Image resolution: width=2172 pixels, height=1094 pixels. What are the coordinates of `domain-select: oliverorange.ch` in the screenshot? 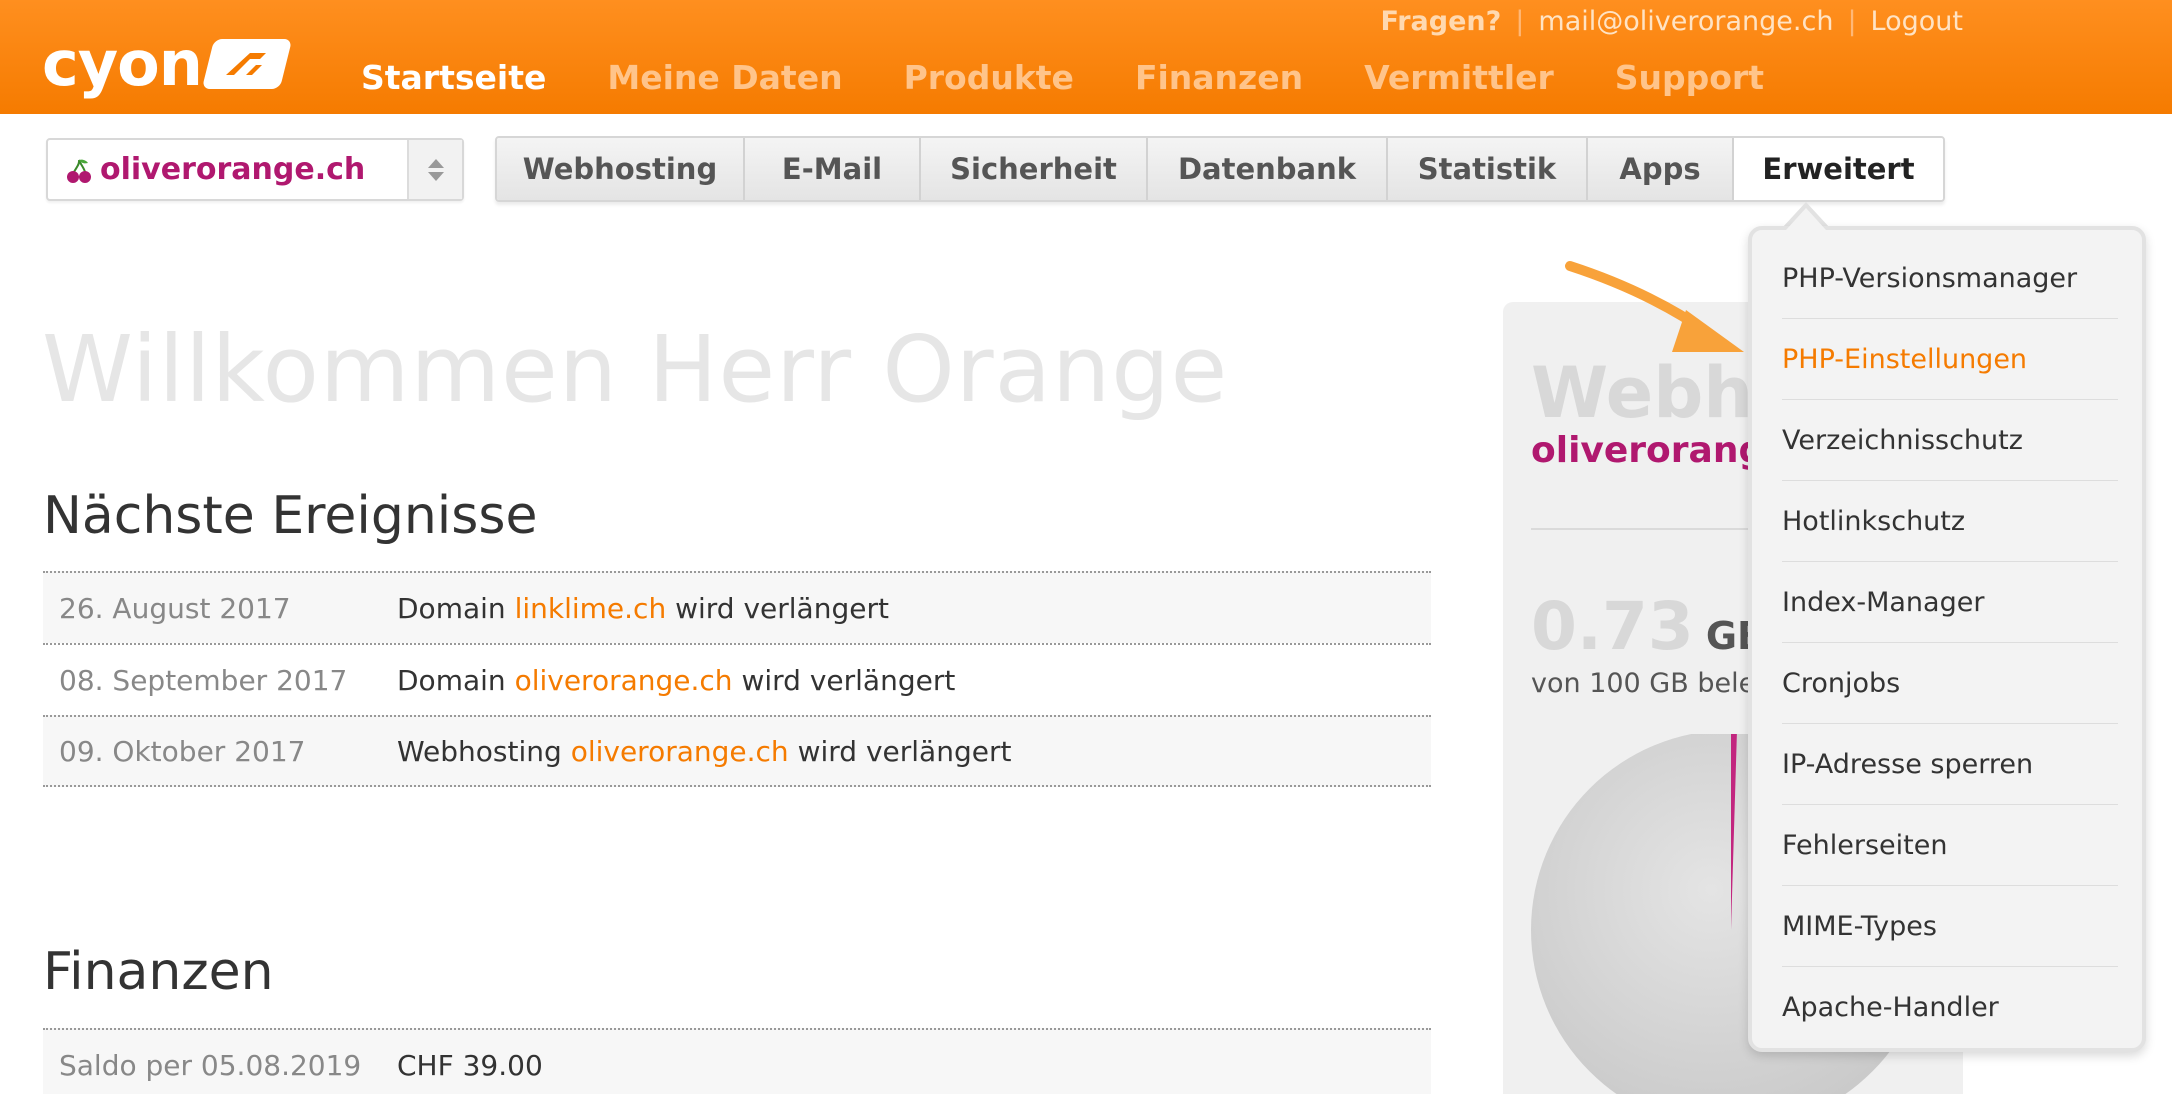 It's located at (255, 169).